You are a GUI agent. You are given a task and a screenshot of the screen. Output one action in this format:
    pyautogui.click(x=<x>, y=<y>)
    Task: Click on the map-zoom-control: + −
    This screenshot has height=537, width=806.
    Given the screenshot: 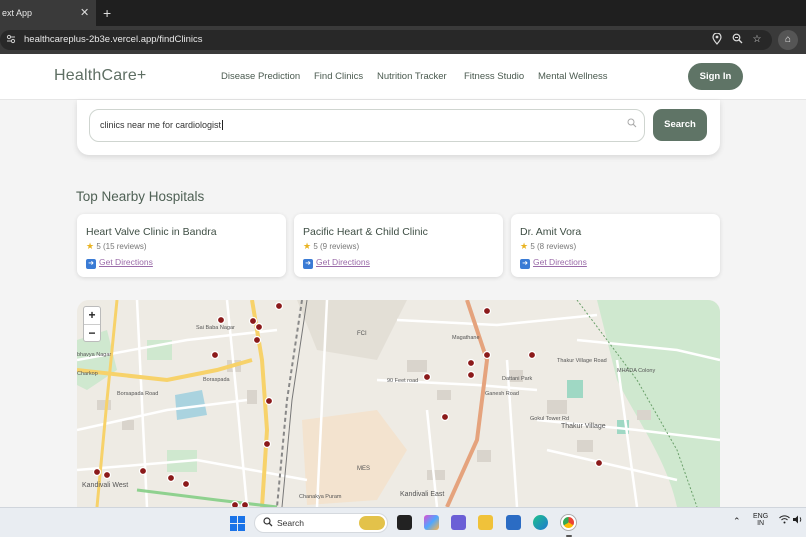 What is the action you would take?
    pyautogui.click(x=92, y=324)
    